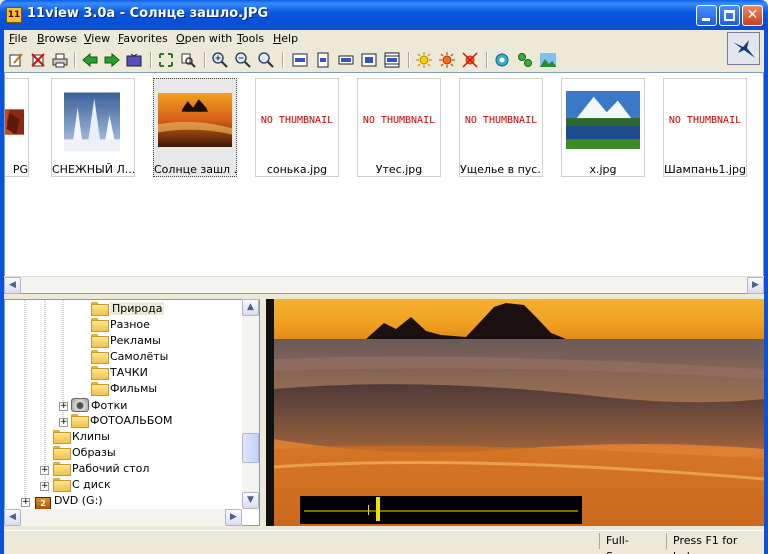 The image size is (768, 554). What do you see at coordinates (143, 38) in the screenshot?
I see `menu-favorites: Favorites` at bounding box center [143, 38].